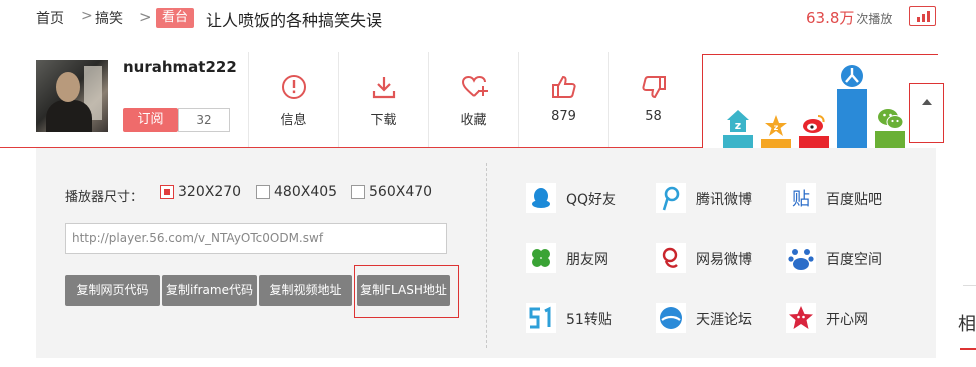 The height and width of the screenshot is (367, 976). What do you see at coordinates (589, 320) in the screenshot?
I see `share-site-name: 51转贴` at bounding box center [589, 320].